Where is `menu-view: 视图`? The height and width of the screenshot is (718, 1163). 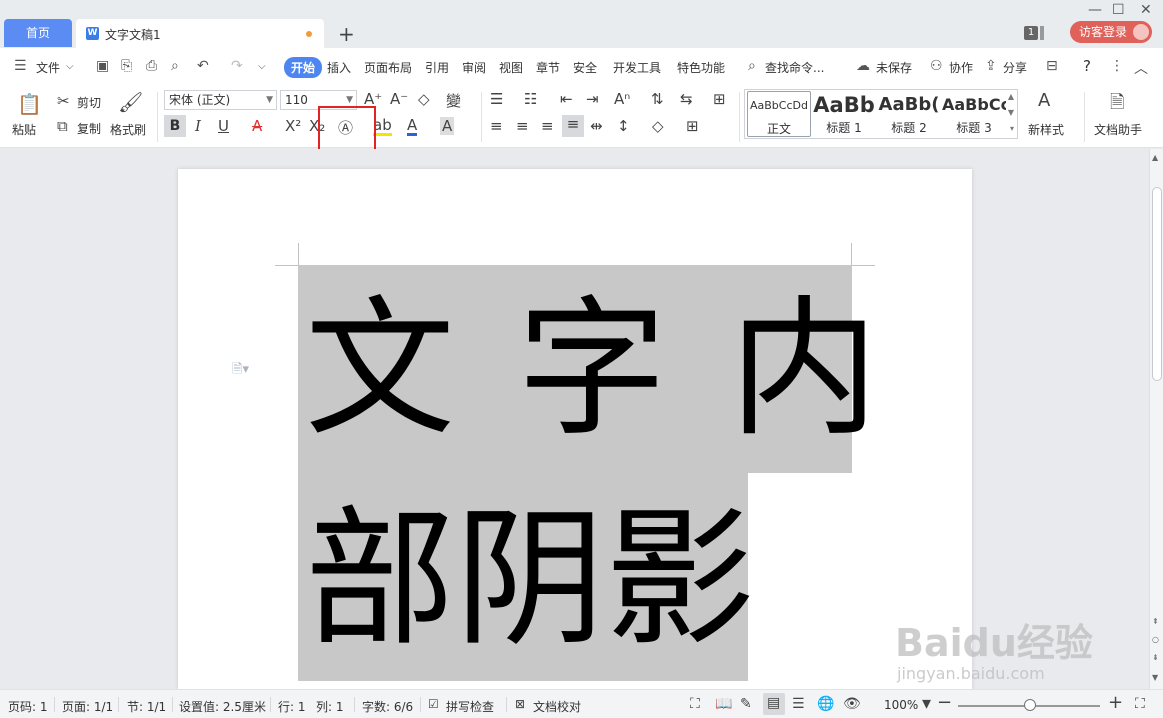
menu-view: 视图 is located at coordinates (511, 67).